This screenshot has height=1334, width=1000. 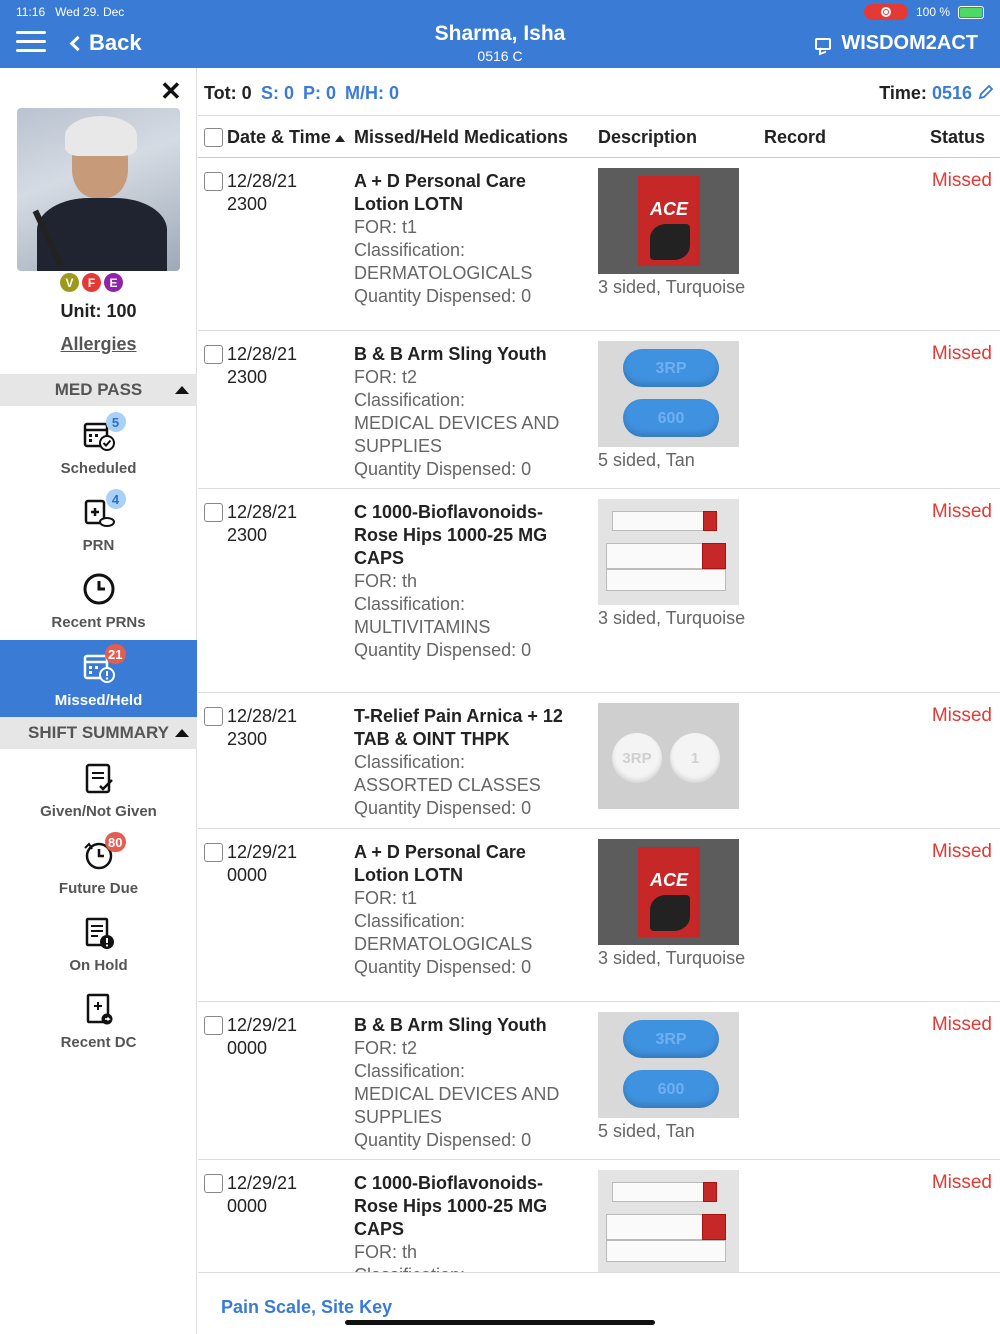 What do you see at coordinates (668, 209) in the screenshot?
I see `package-brand: ACE` at bounding box center [668, 209].